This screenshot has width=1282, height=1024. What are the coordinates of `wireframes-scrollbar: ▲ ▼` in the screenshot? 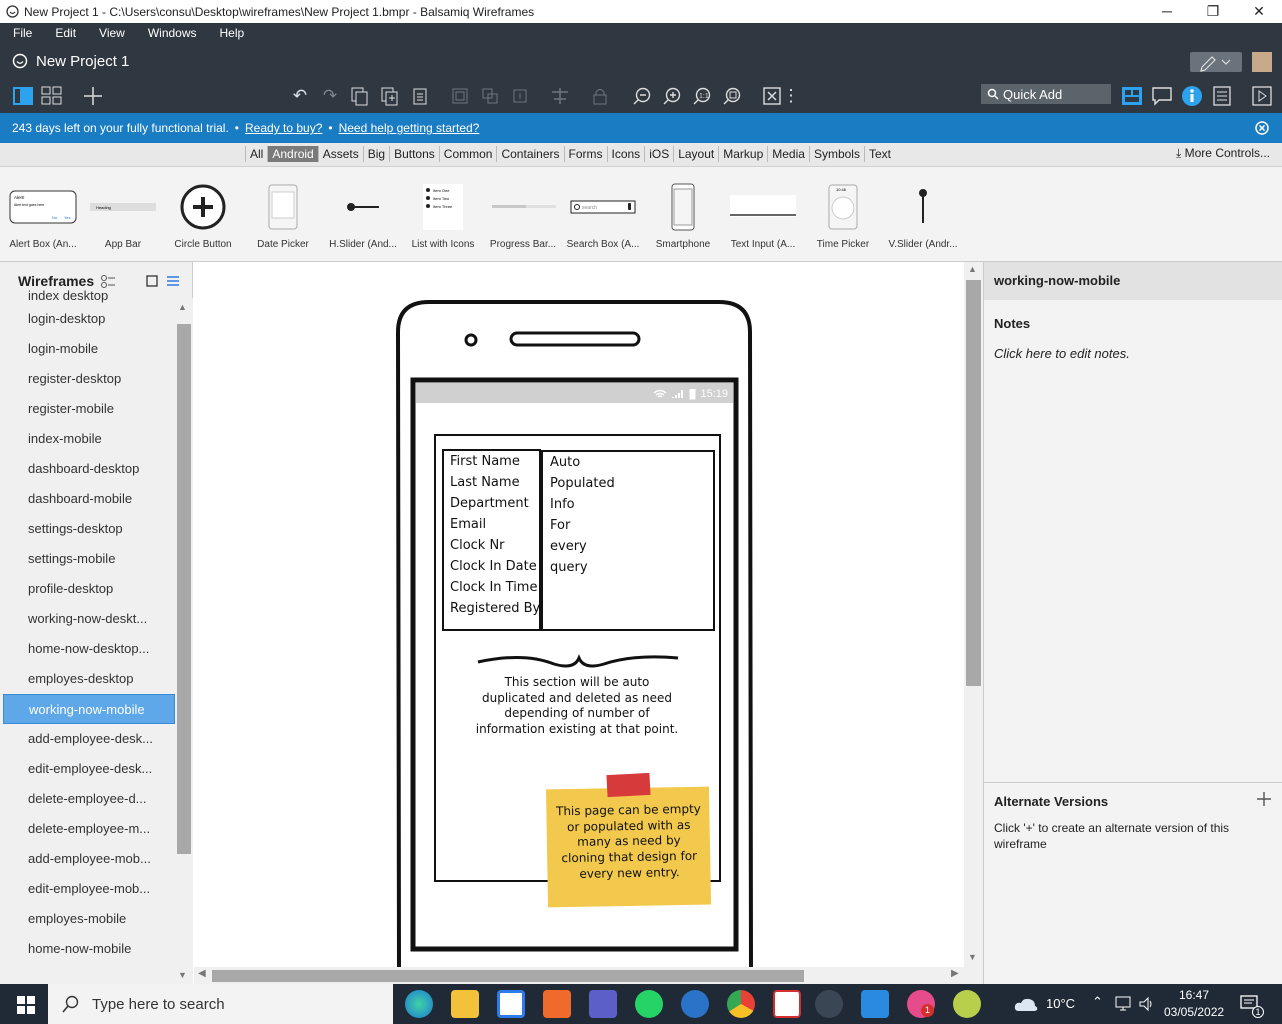 It's located at (184, 641).